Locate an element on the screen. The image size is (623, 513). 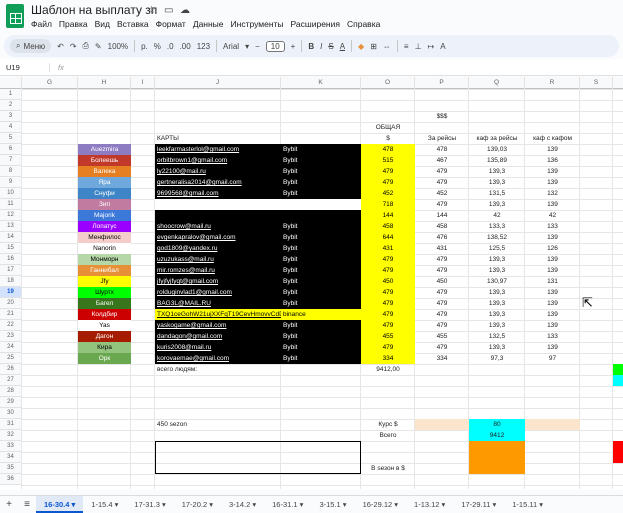
menu-item: Файл is located at coordinates (41, 24).